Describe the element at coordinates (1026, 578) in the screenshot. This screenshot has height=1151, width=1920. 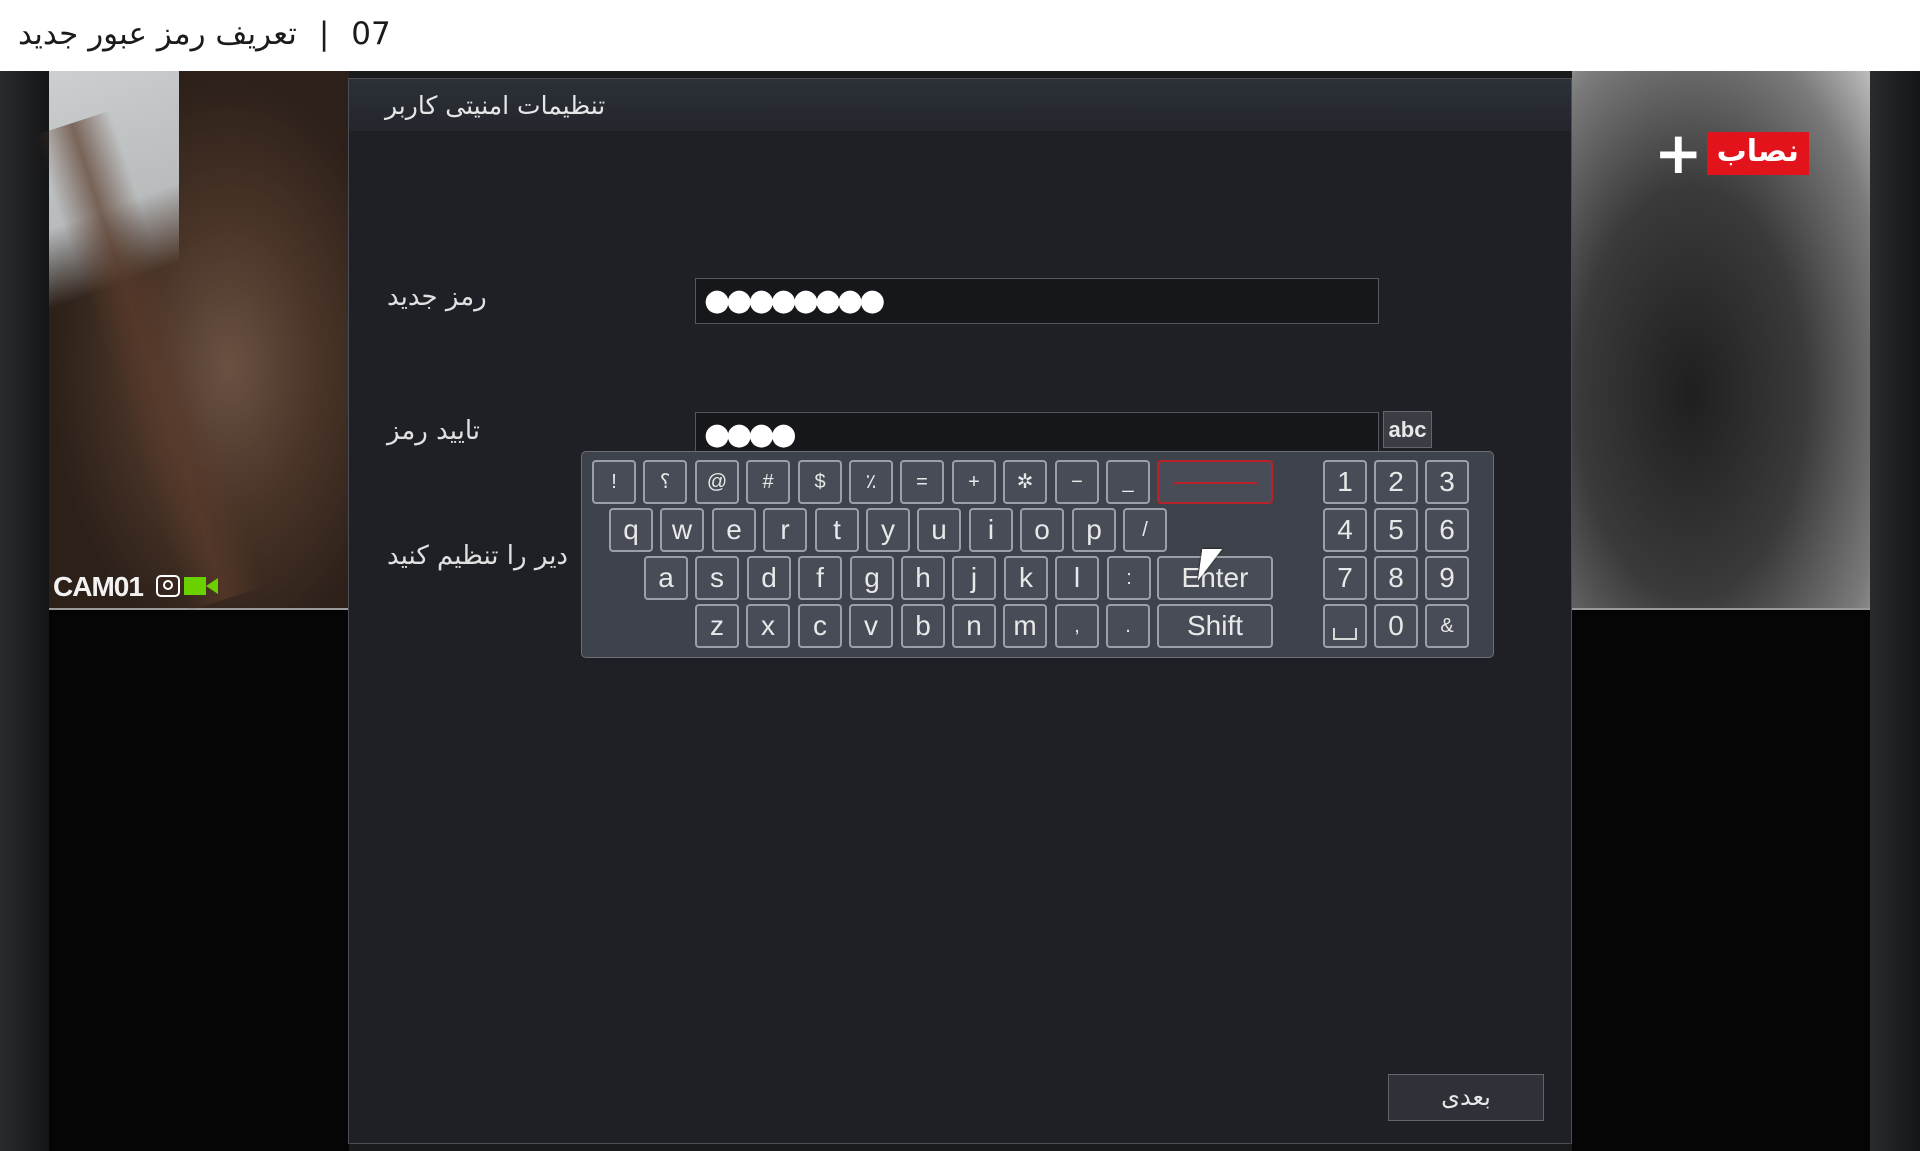
I see `key-row3-7: k` at that location.